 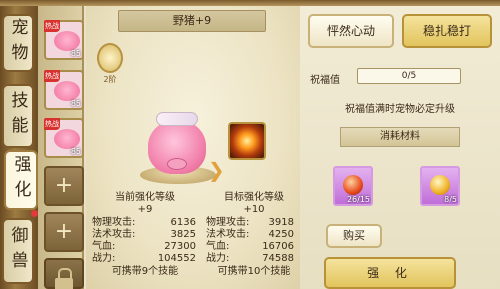 I want to click on lock-icon-body, so click(x=64, y=283).